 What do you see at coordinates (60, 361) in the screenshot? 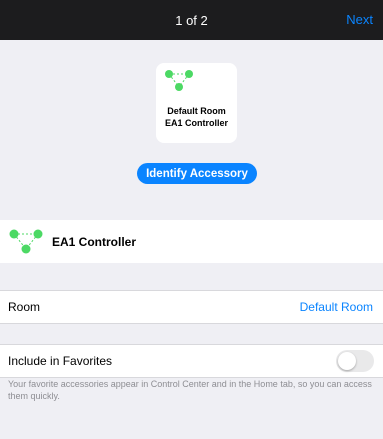
I see `favorites-label: Include in Favorites` at bounding box center [60, 361].